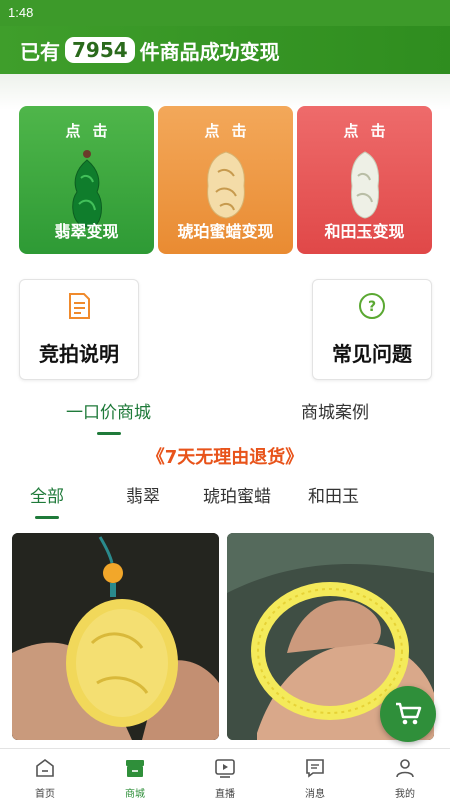 This screenshot has width=450, height=800. What do you see at coordinates (335, 413) in the screenshot?
I see `tab-label: 商城案例` at bounding box center [335, 413].